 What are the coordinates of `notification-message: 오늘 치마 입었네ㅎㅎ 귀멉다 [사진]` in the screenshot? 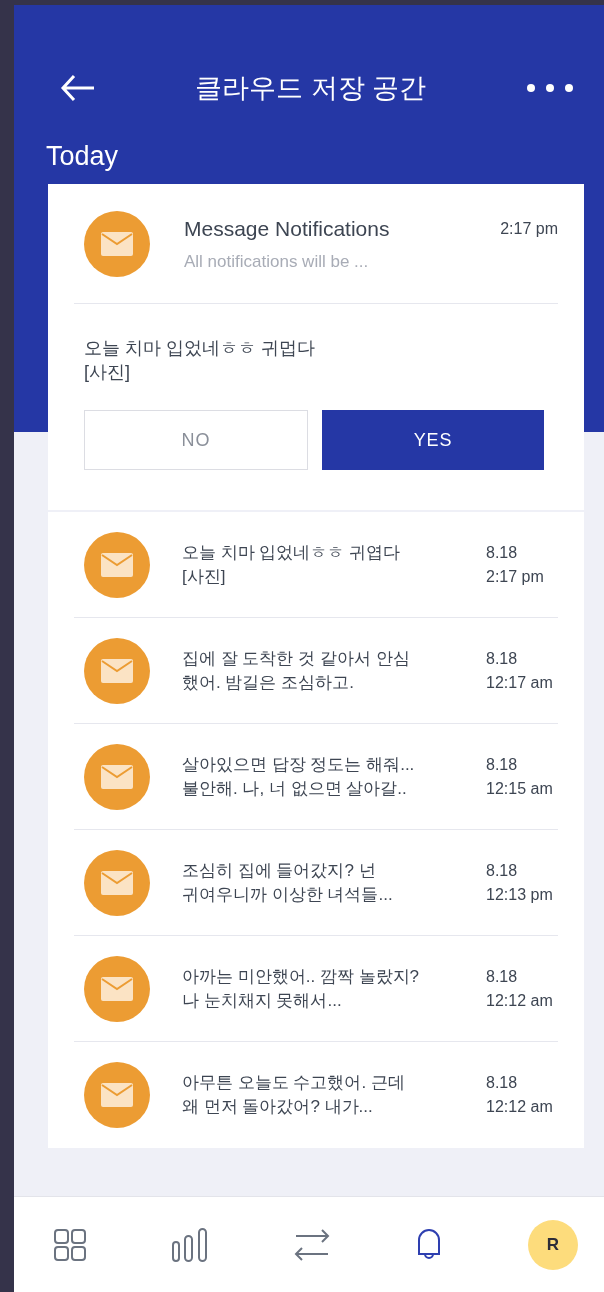 It's located at (199, 360).